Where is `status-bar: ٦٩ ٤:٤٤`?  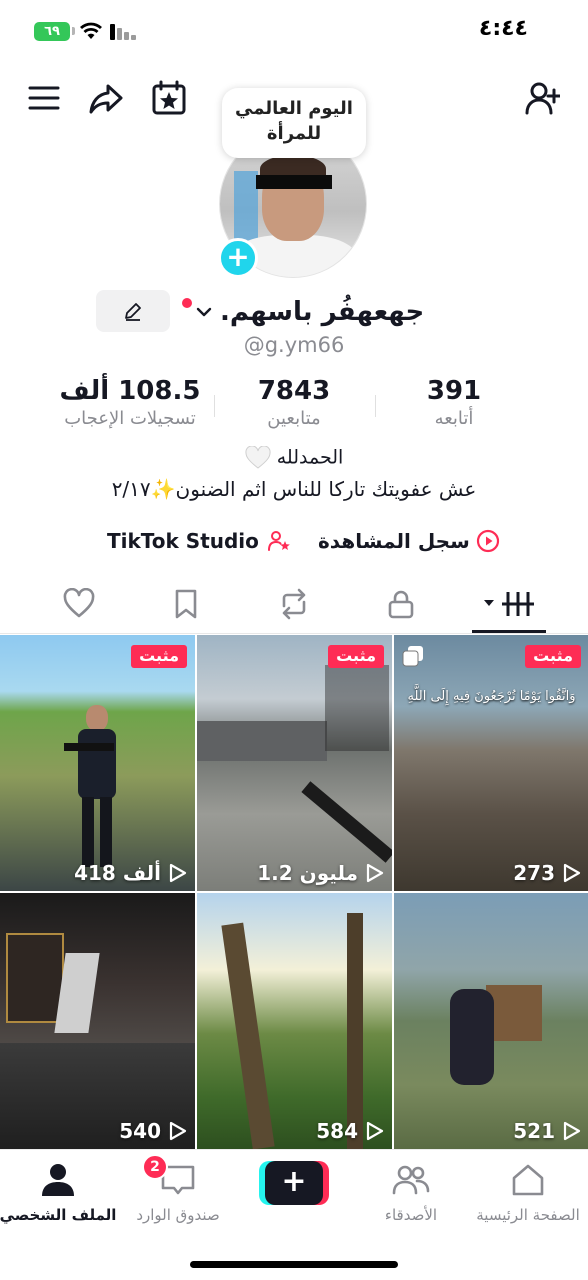 status-bar: ٦٩ ٤:٤٤ is located at coordinates (294, 31).